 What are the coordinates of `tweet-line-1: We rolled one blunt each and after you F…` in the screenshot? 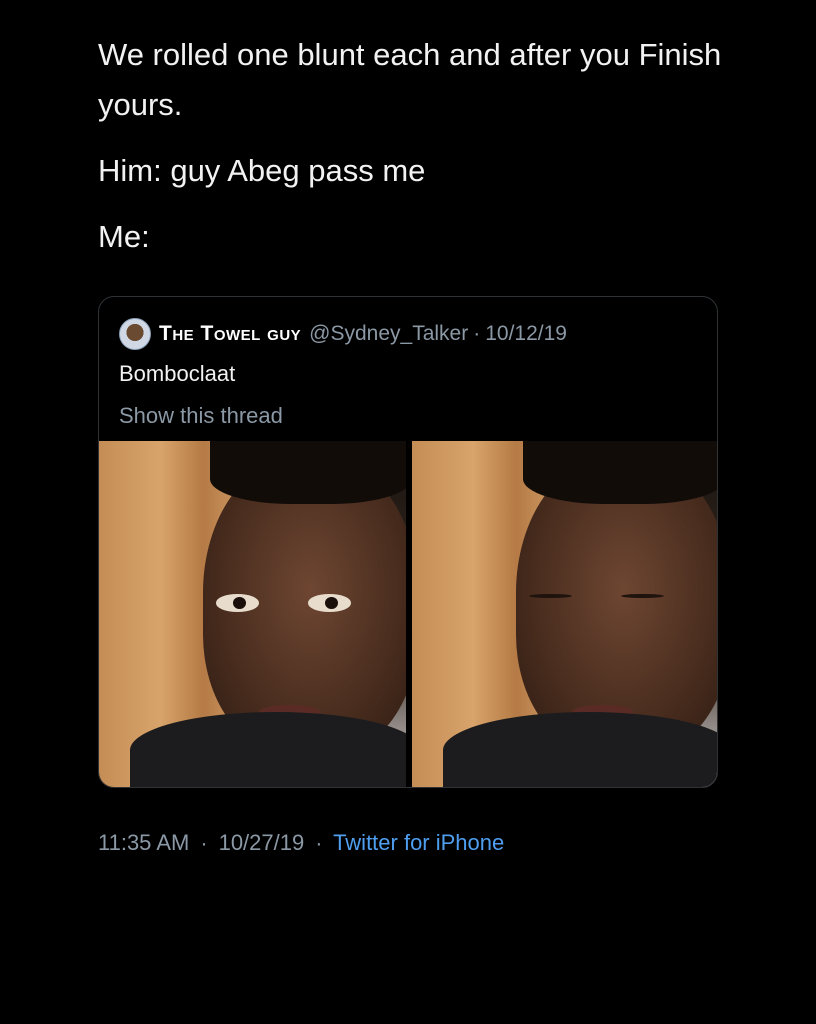 It's located at (410, 79).